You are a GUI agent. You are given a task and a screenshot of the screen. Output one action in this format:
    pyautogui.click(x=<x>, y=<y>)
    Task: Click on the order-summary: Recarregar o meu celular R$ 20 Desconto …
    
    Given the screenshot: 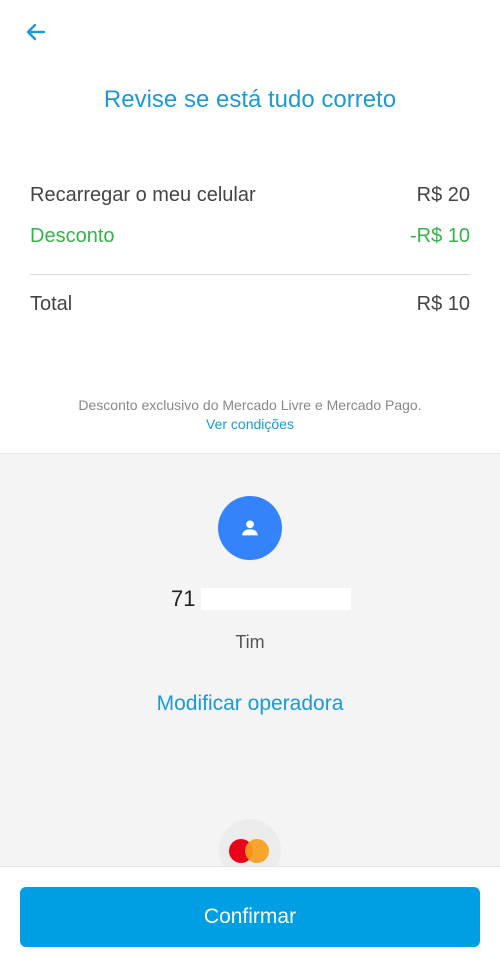 What is the action you would take?
    pyautogui.click(x=250, y=250)
    